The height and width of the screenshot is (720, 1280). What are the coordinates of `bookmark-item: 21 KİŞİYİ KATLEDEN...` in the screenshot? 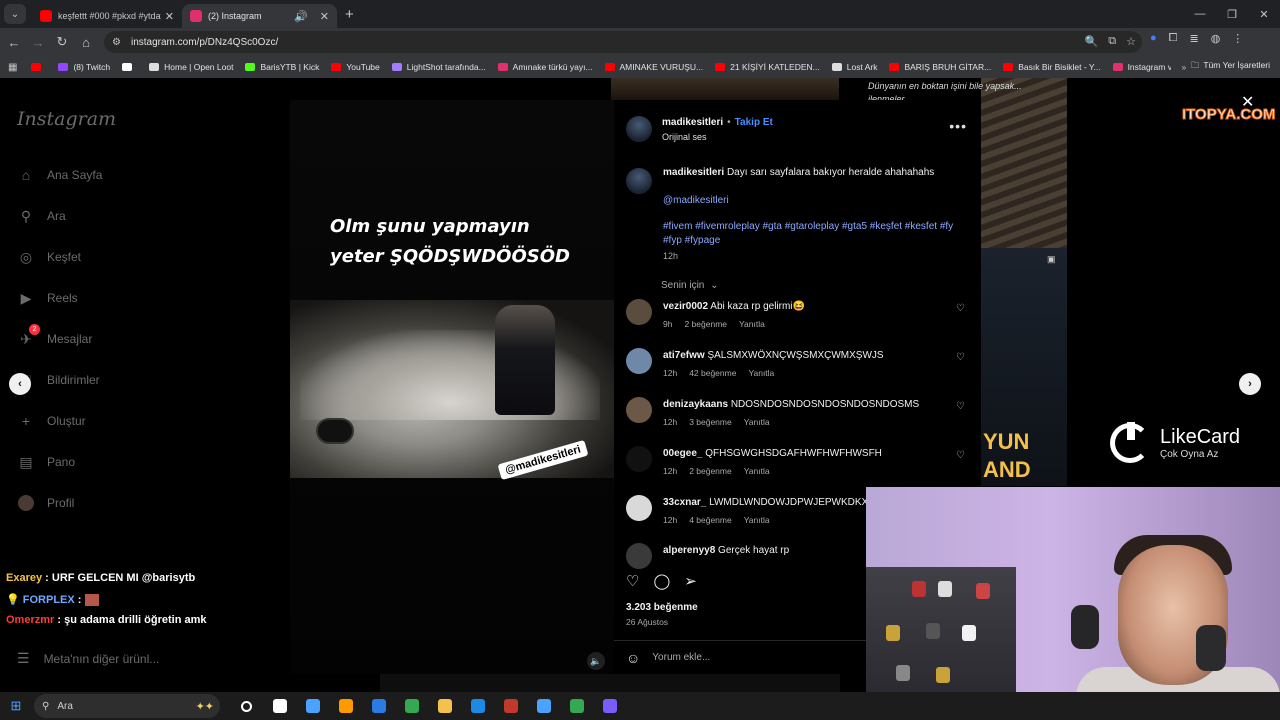 It's located at (767, 67).